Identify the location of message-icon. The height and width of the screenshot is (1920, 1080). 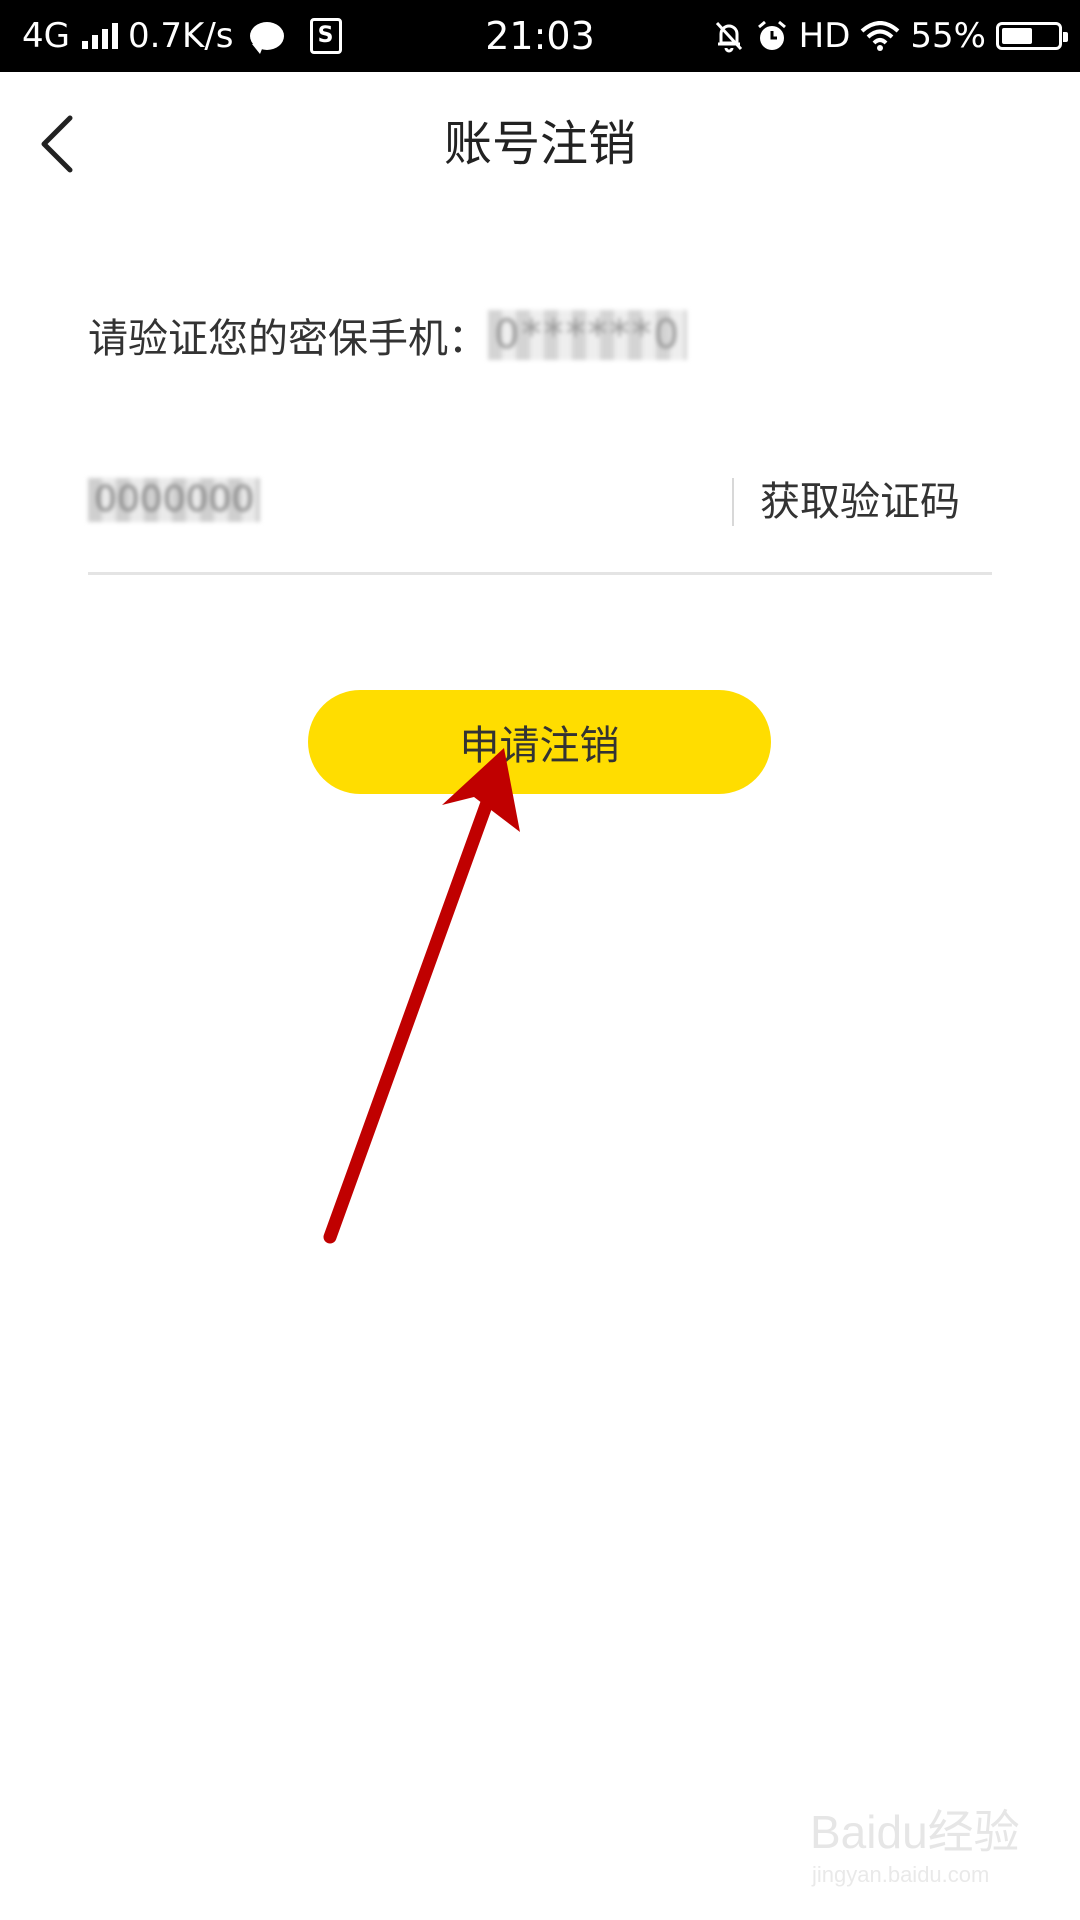
(266, 38).